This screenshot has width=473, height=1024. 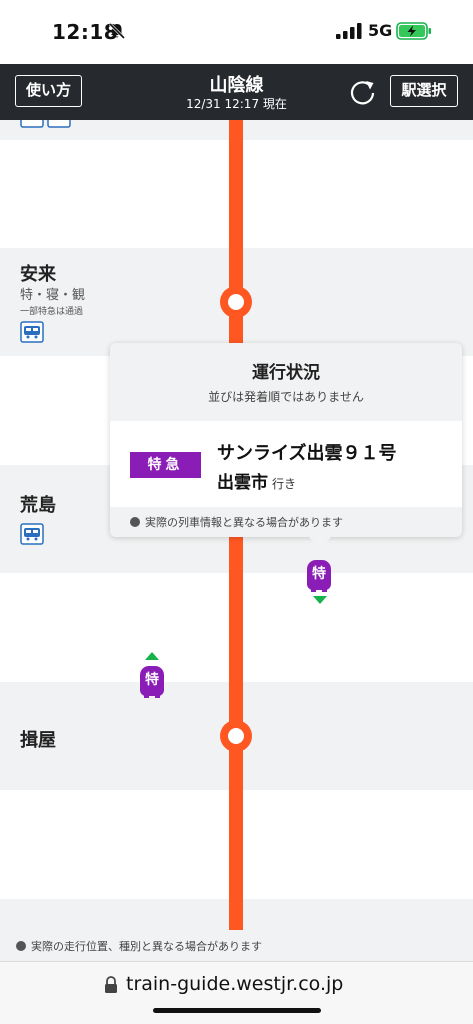 I want to click on train-card: 特急 サンライズ出雲９１号 出雲市 行き, so click(x=286, y=464).